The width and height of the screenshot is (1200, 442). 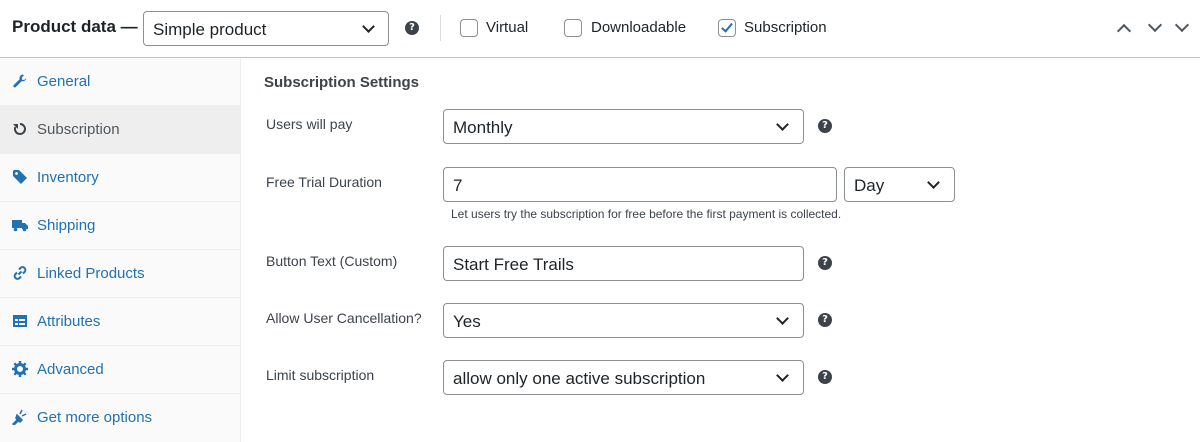 What do you see at coordinates (573, 28) in the screenshot?
I see `downloadable-checkbox` at bounding box center [573, 28].